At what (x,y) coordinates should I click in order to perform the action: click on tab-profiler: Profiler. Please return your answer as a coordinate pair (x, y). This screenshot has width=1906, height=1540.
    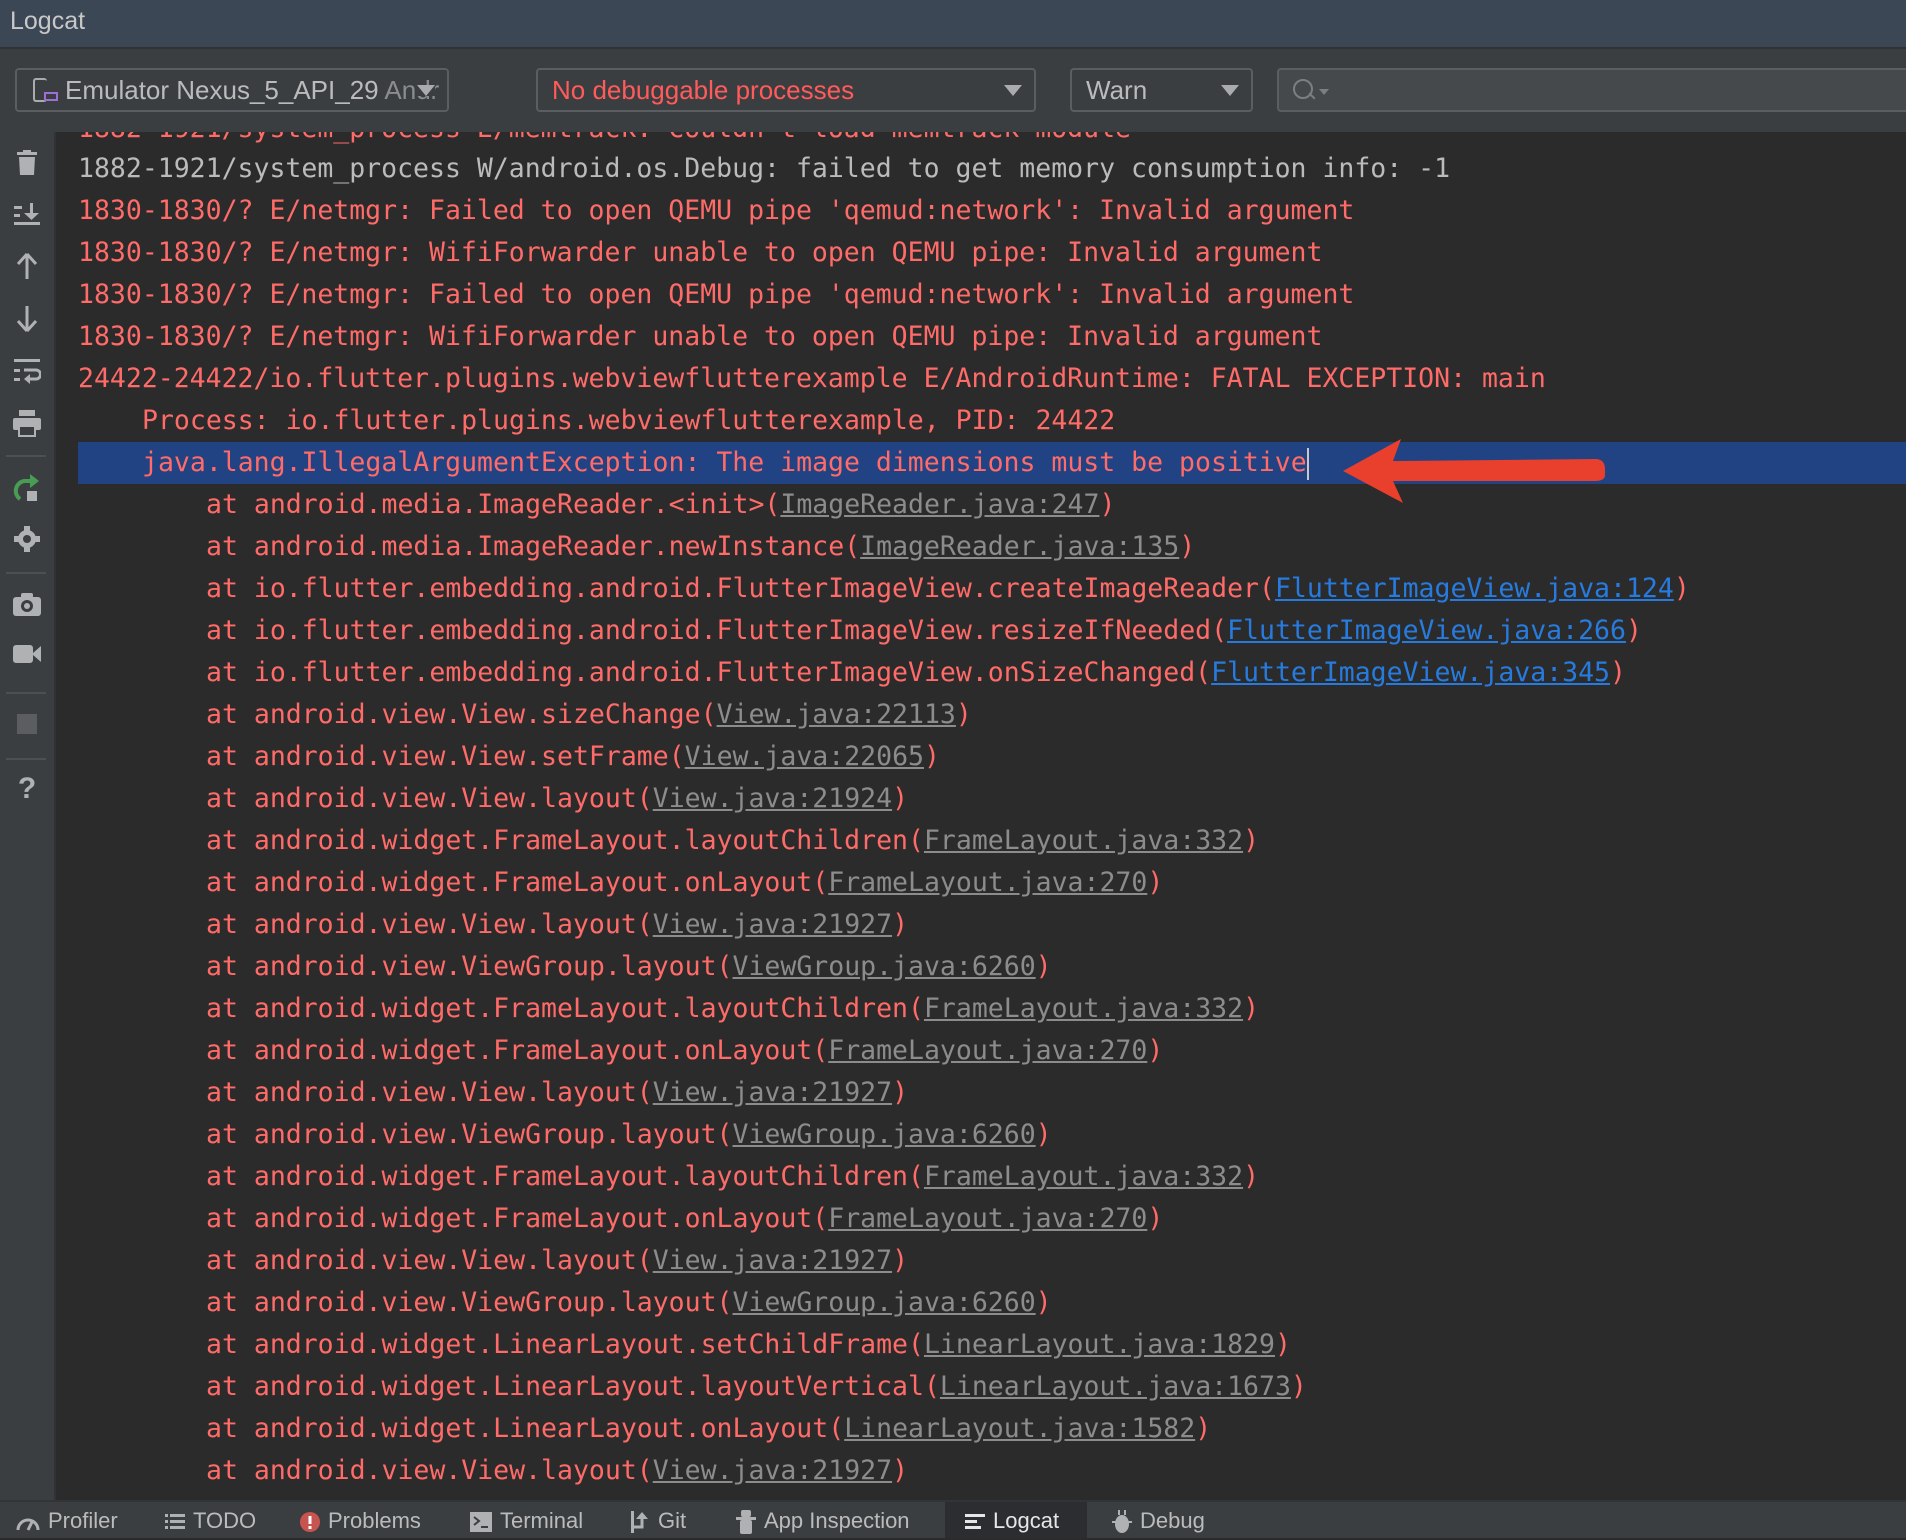
    Looking at the image, I should click on (67, 1520).